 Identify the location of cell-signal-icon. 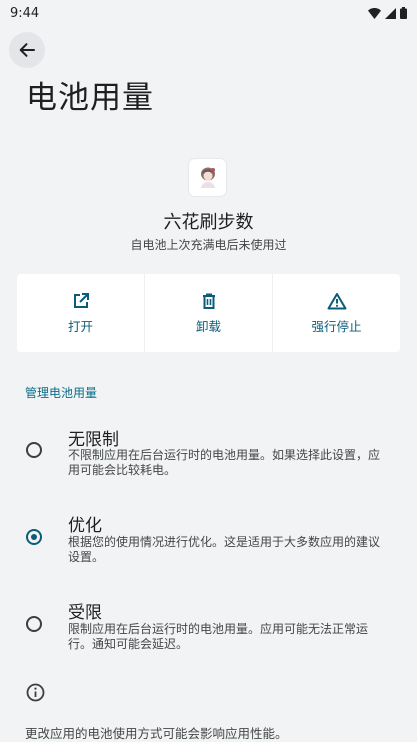
(390, 13).